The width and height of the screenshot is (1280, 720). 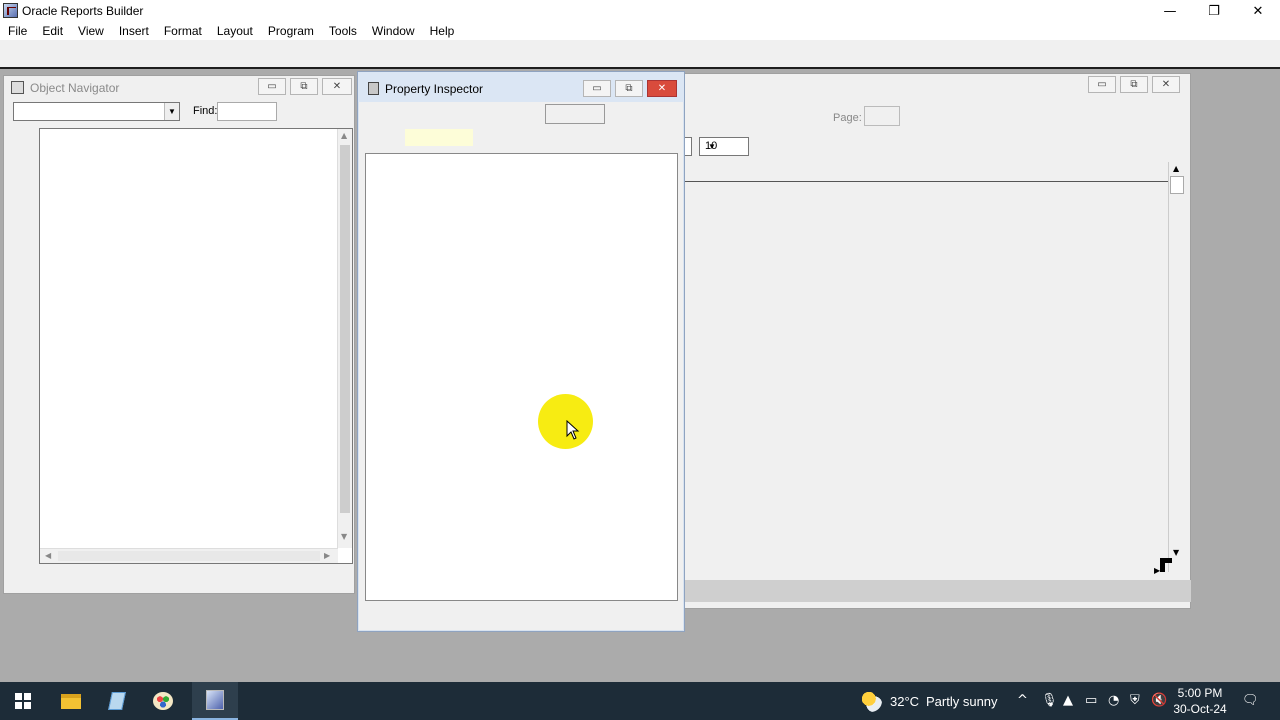 What do you see at coordinates (182, 31) in the screenshot?
I see `menu-format: Format` at bounding box center [182, 31].